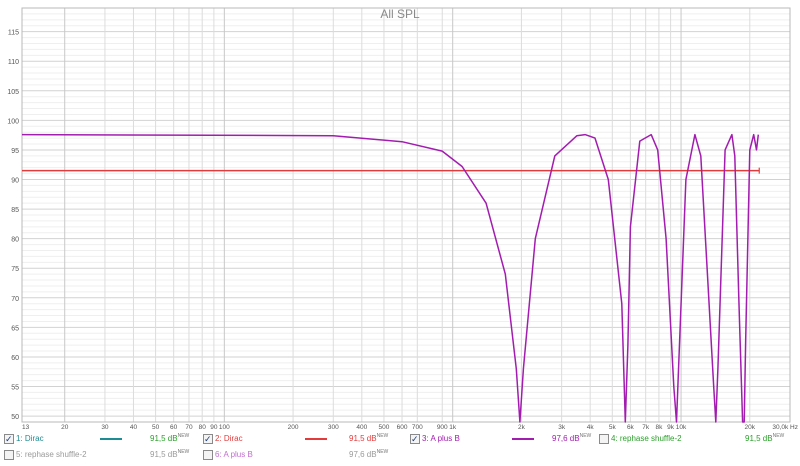 The height and width of the screenshot is (466, 800). Describe the element at coordinates (13, 62) in the screenshot. I see `y-tick-label: 110` at that location.